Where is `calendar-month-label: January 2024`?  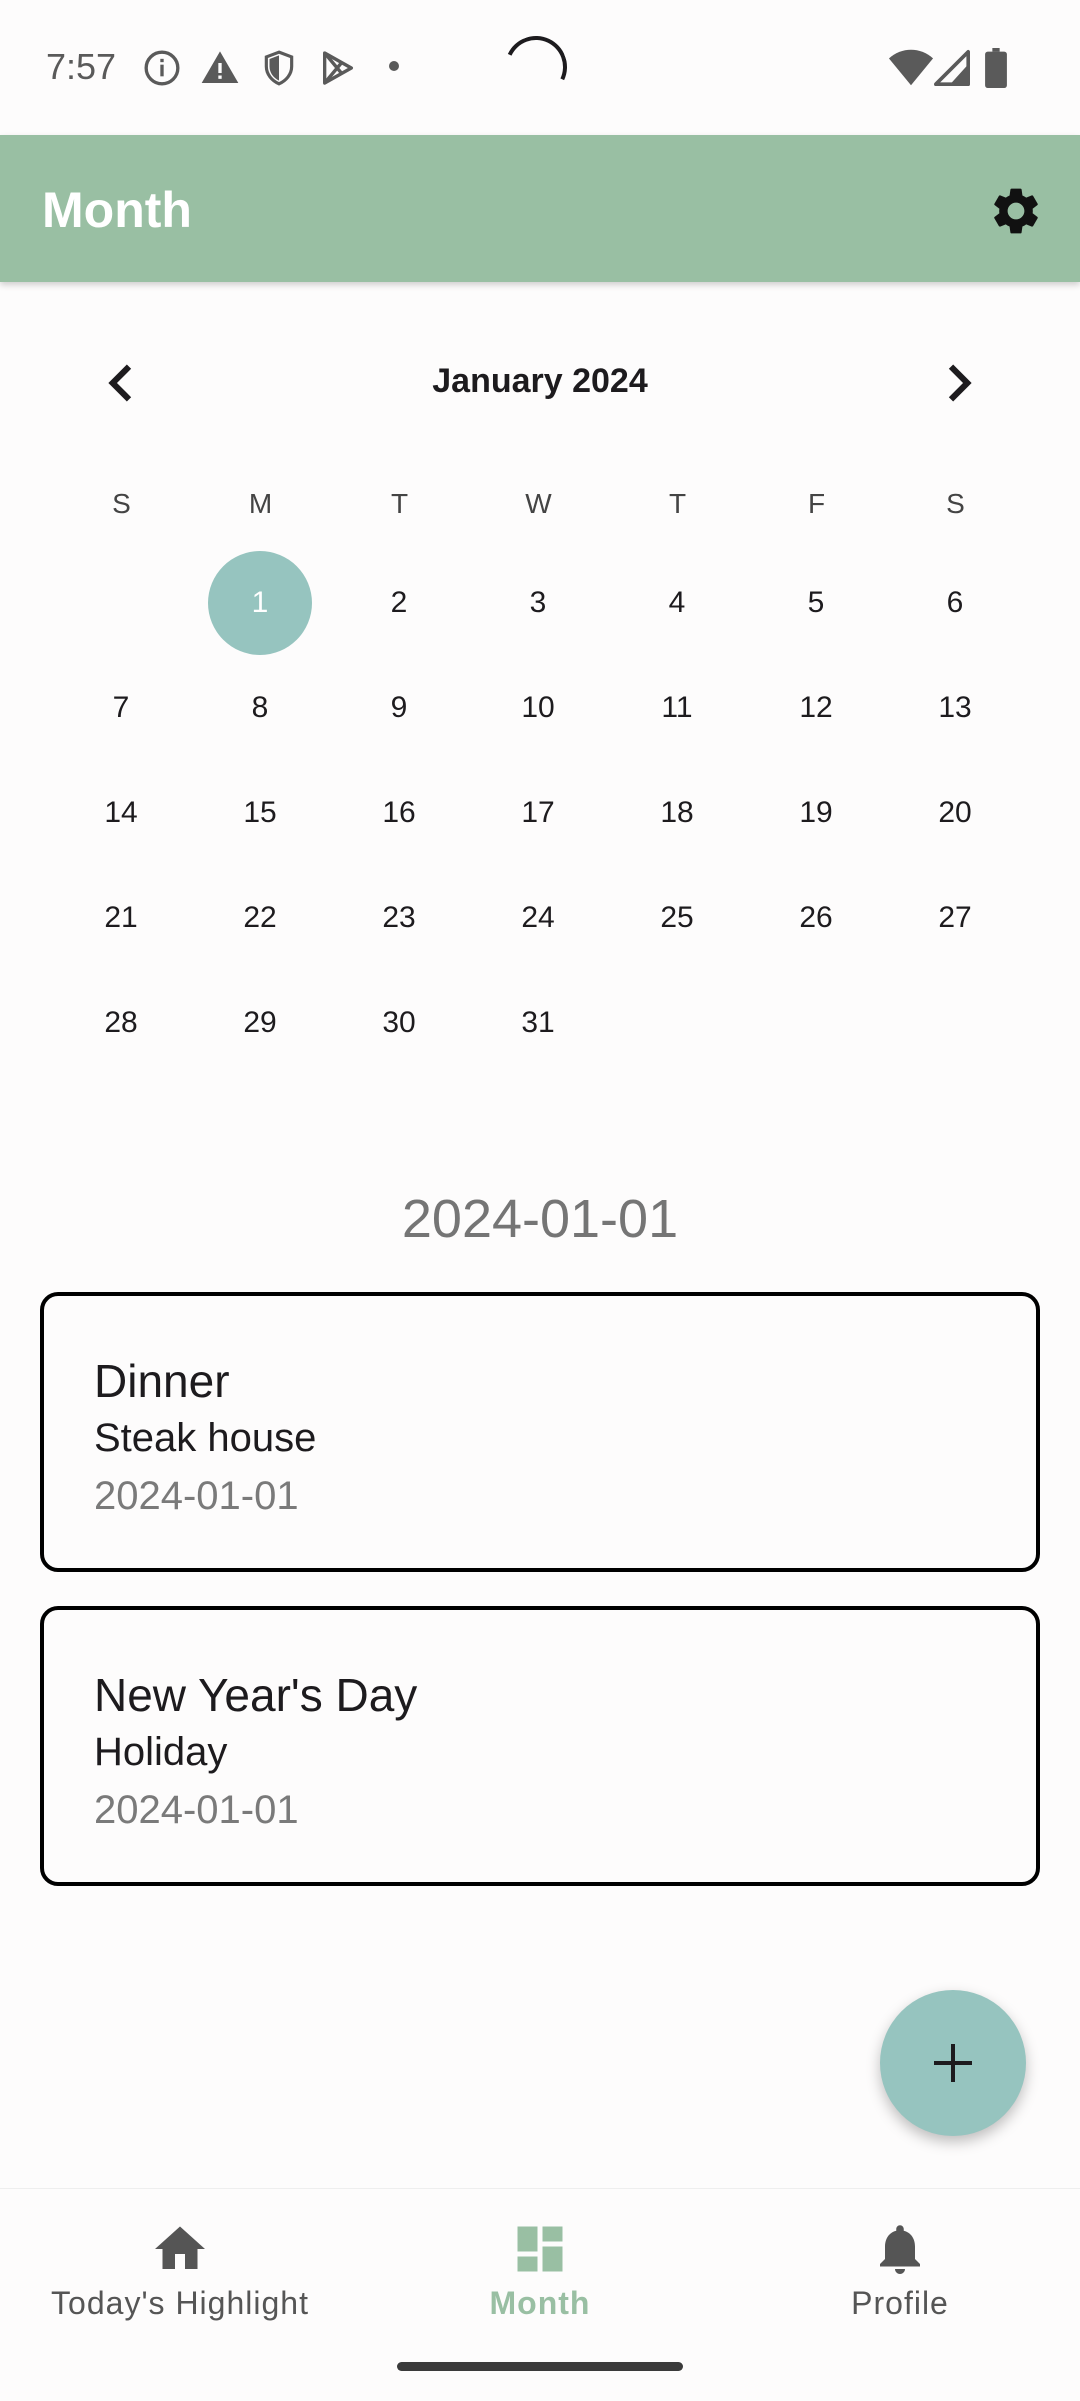
calendar-month-label: January 2024 is located at coordinates (540, 381).